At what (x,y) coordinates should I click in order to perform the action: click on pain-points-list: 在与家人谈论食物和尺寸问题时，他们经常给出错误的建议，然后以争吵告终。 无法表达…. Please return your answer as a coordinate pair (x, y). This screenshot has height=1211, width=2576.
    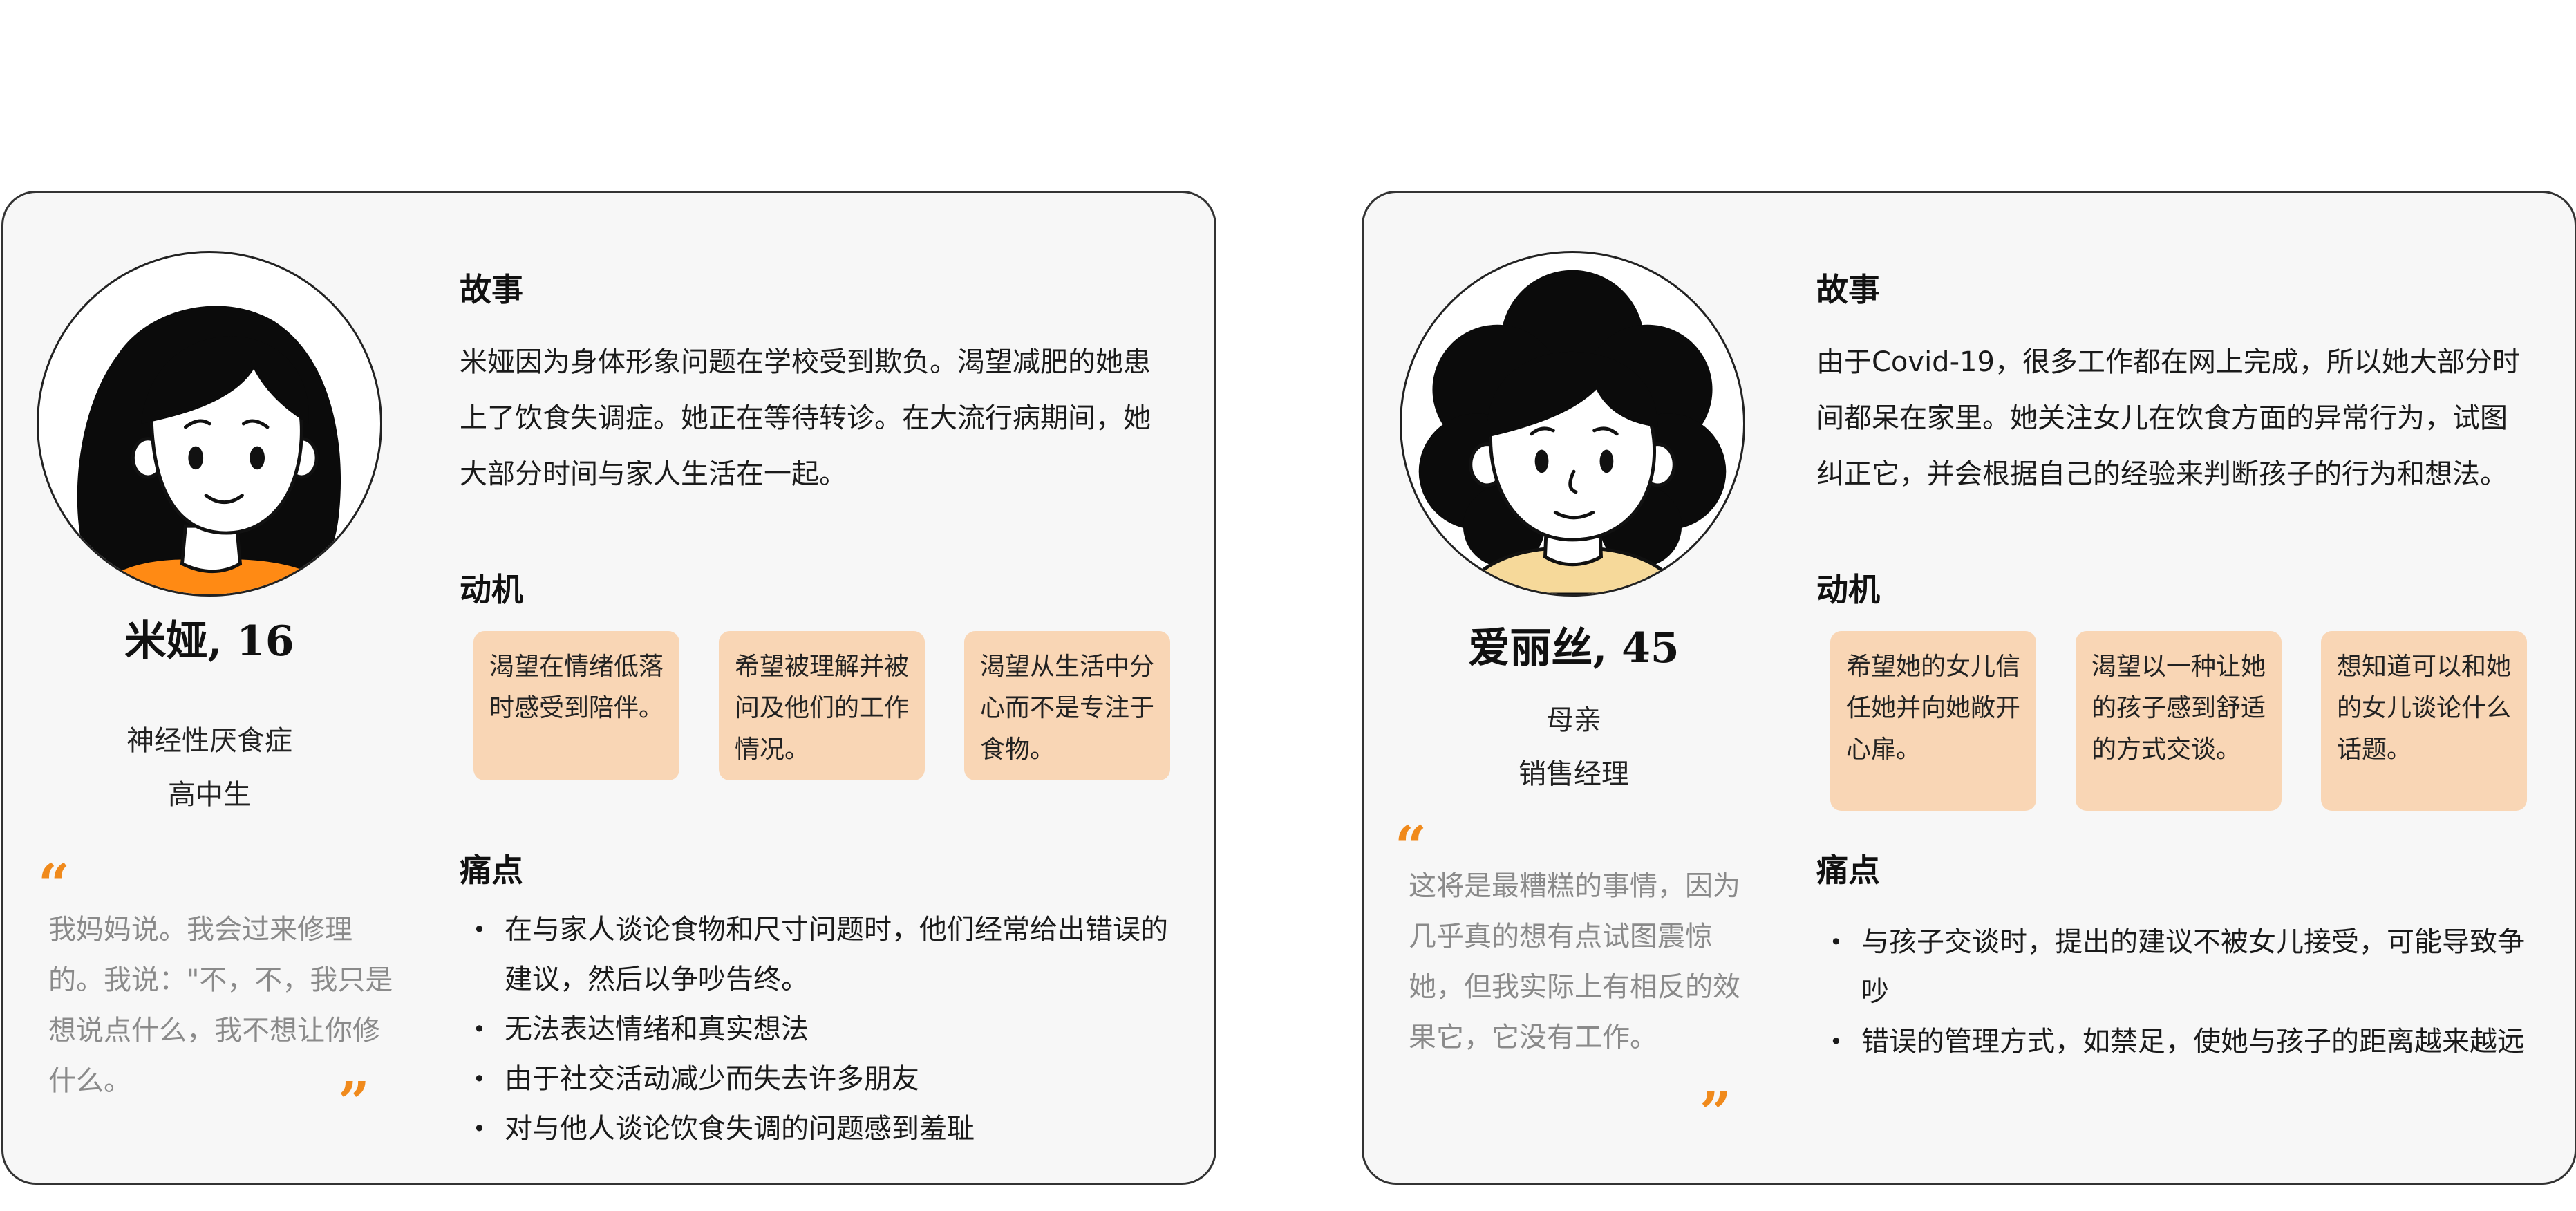
    Looking at the image, I should click on (819, 1029).